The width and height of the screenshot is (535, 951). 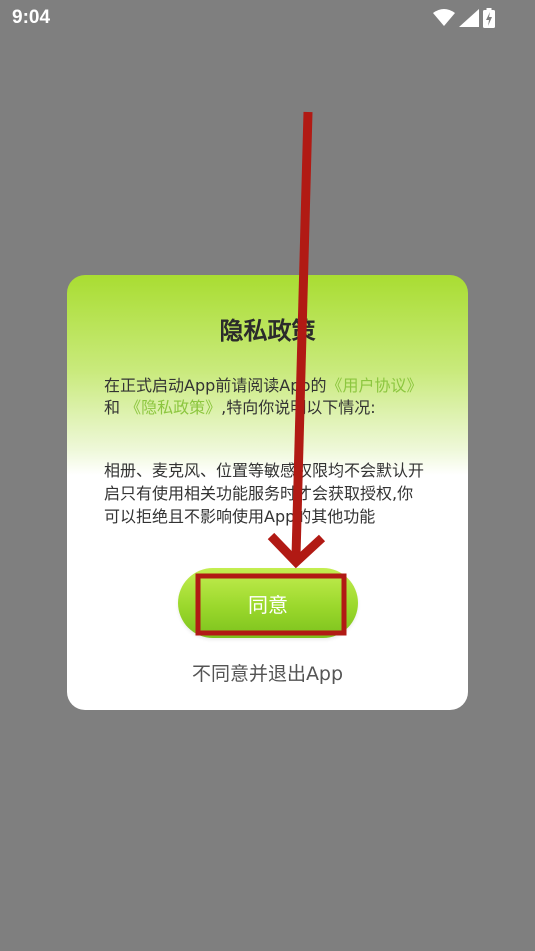 What do you see at coordinates (115, 407) in the screenshot?
I see `conjunction-text: 和` at bounding box center [115, 407].